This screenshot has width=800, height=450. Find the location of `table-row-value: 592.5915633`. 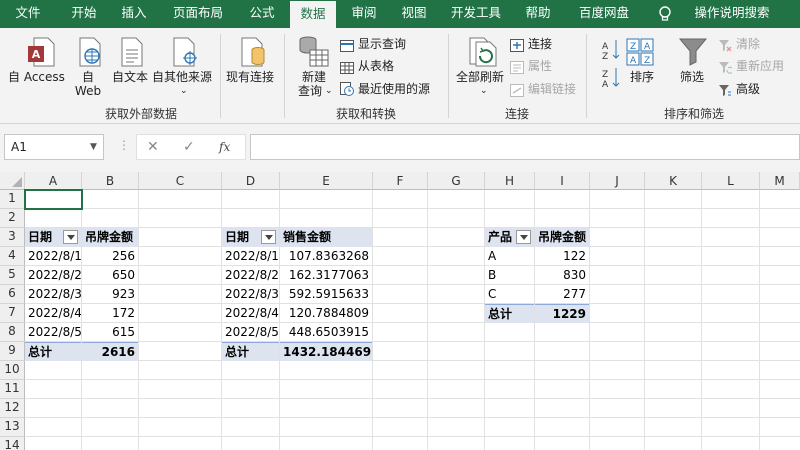

table-row-value: 592.5915633 is located at coordinates (326, 294).